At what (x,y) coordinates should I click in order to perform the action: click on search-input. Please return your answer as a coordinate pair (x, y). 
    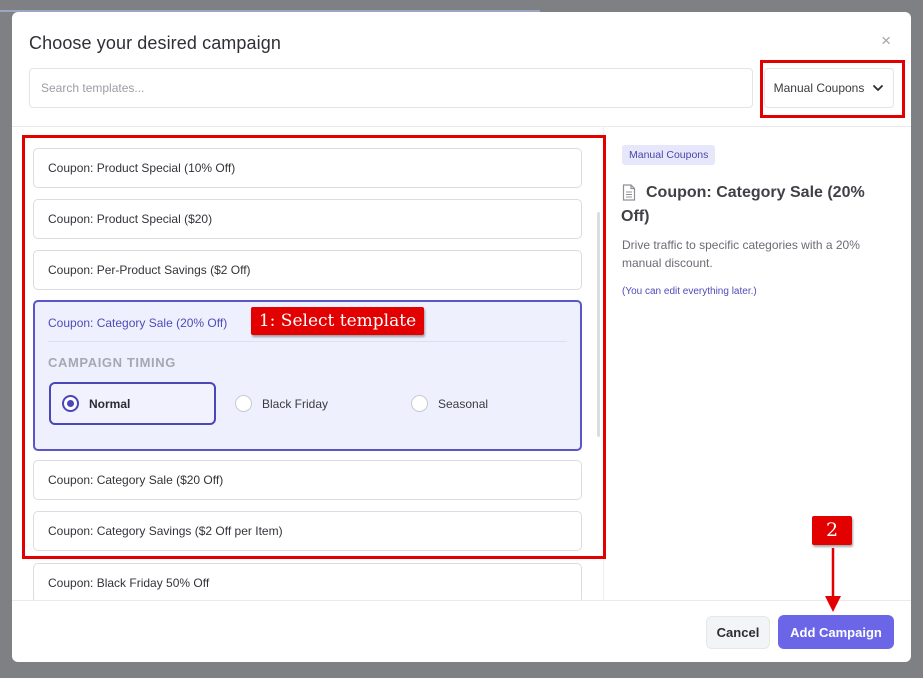
    Looking at the image, I should click on (391, 88).